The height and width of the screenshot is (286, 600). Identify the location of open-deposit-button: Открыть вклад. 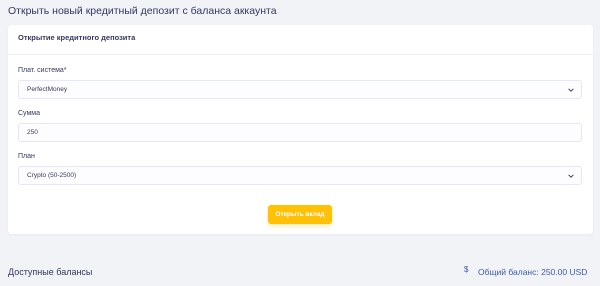
(300, 214).